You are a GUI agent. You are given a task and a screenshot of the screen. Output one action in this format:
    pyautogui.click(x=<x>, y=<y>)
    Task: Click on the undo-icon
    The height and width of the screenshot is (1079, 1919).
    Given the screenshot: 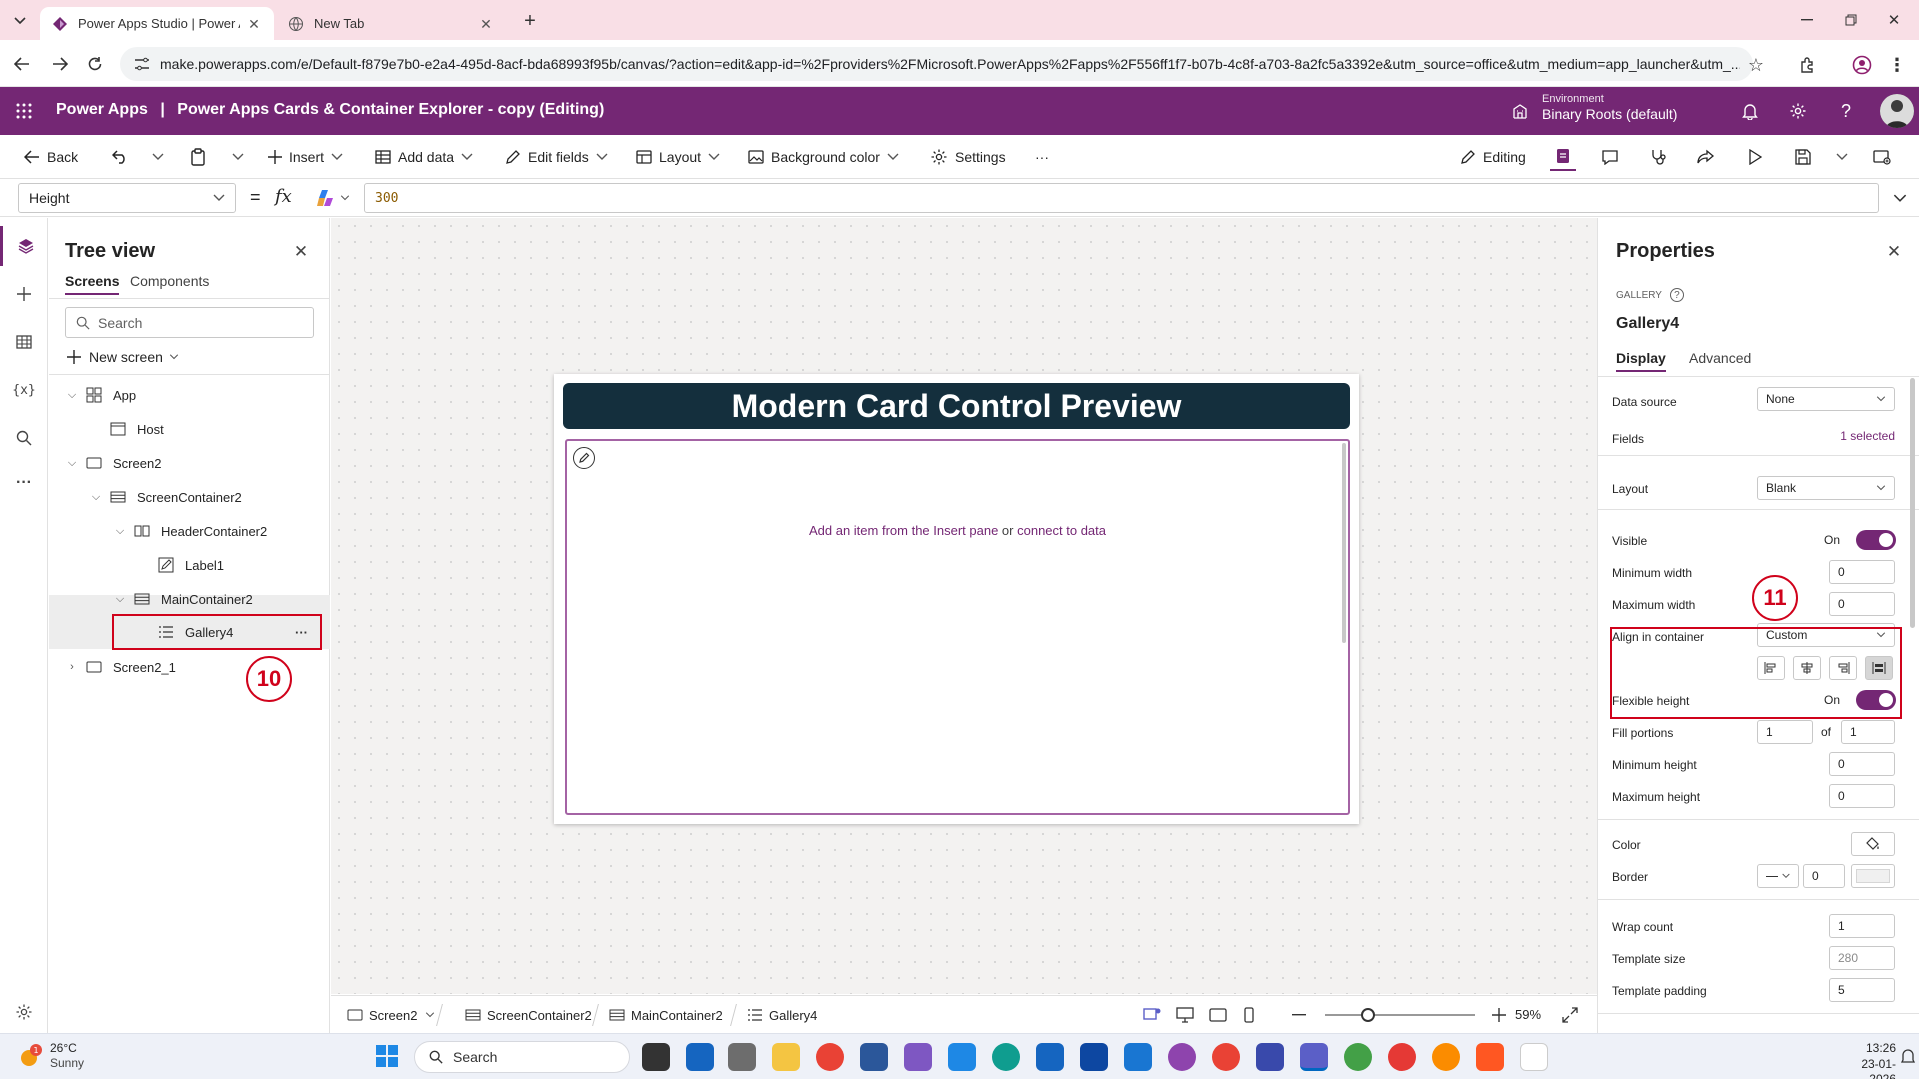 What is the action you would take?
    pyautogui.click(x=120, y=157)
    